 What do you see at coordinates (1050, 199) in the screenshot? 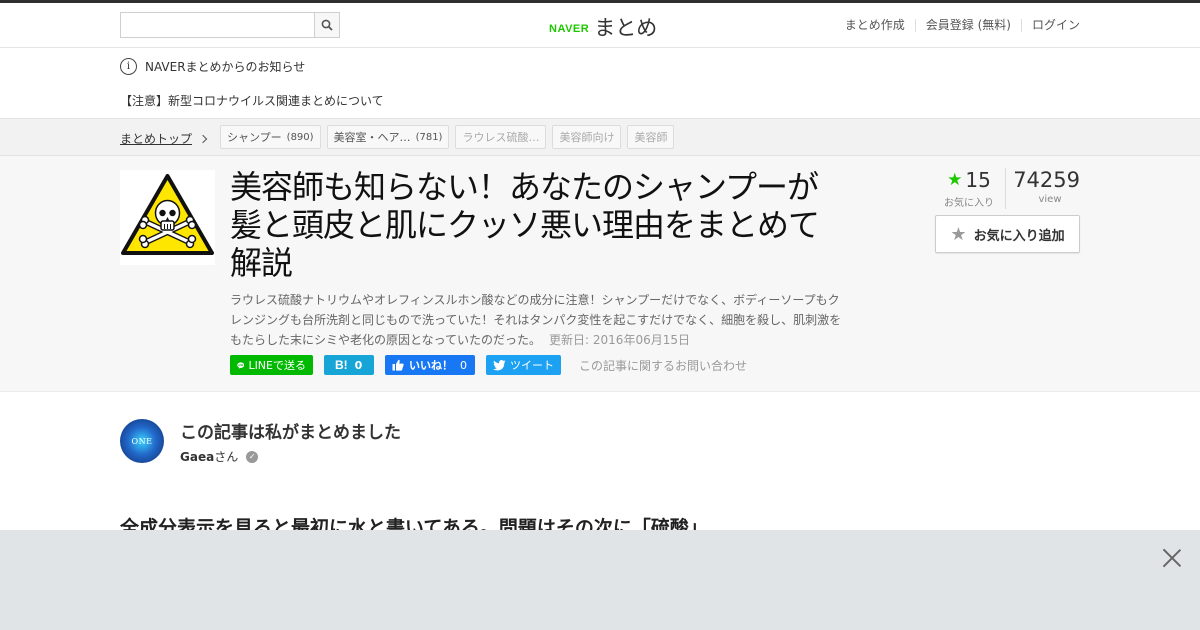
I see `views-label: view` at bounding box center [1050, 199].